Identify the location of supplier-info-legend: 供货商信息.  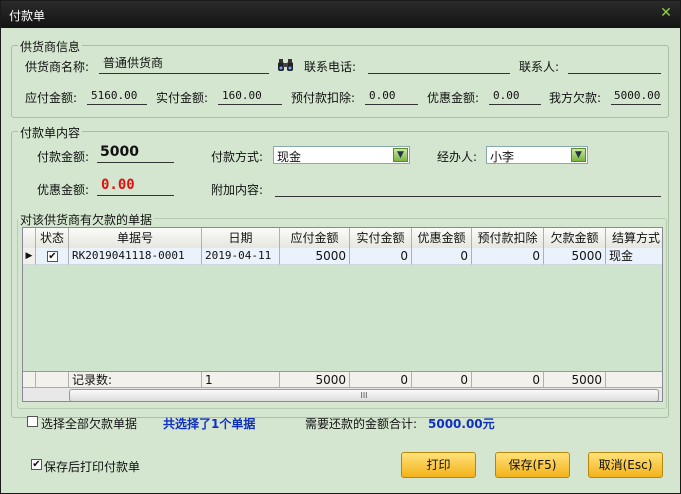
(50, 46).